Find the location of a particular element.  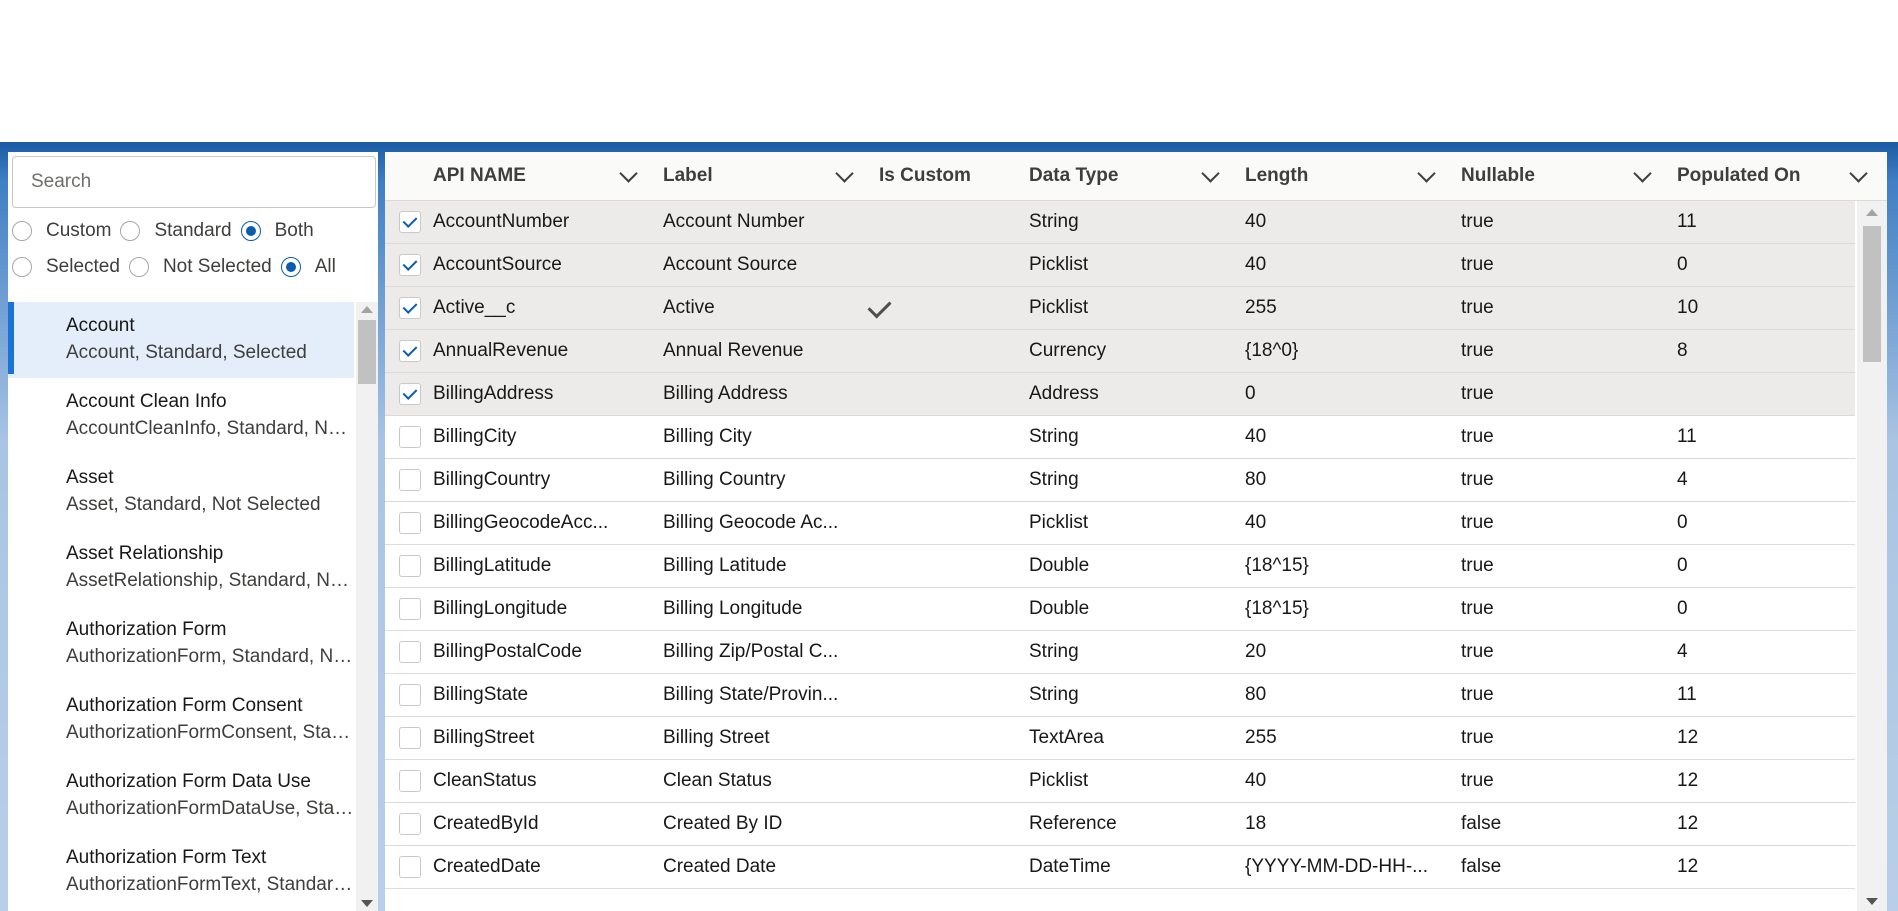

object-list-scrollbar is located at coordinates (367, 606).